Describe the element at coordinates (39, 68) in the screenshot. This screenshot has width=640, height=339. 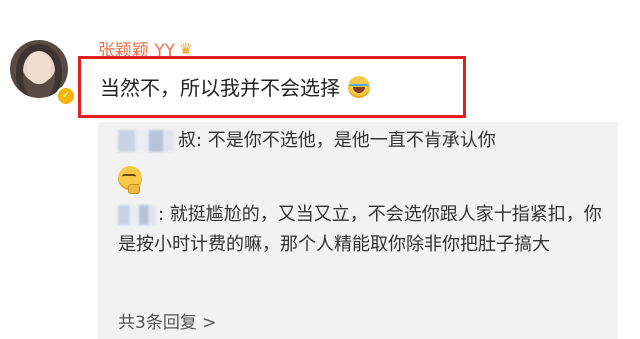
I see `avatar-face` at that location.